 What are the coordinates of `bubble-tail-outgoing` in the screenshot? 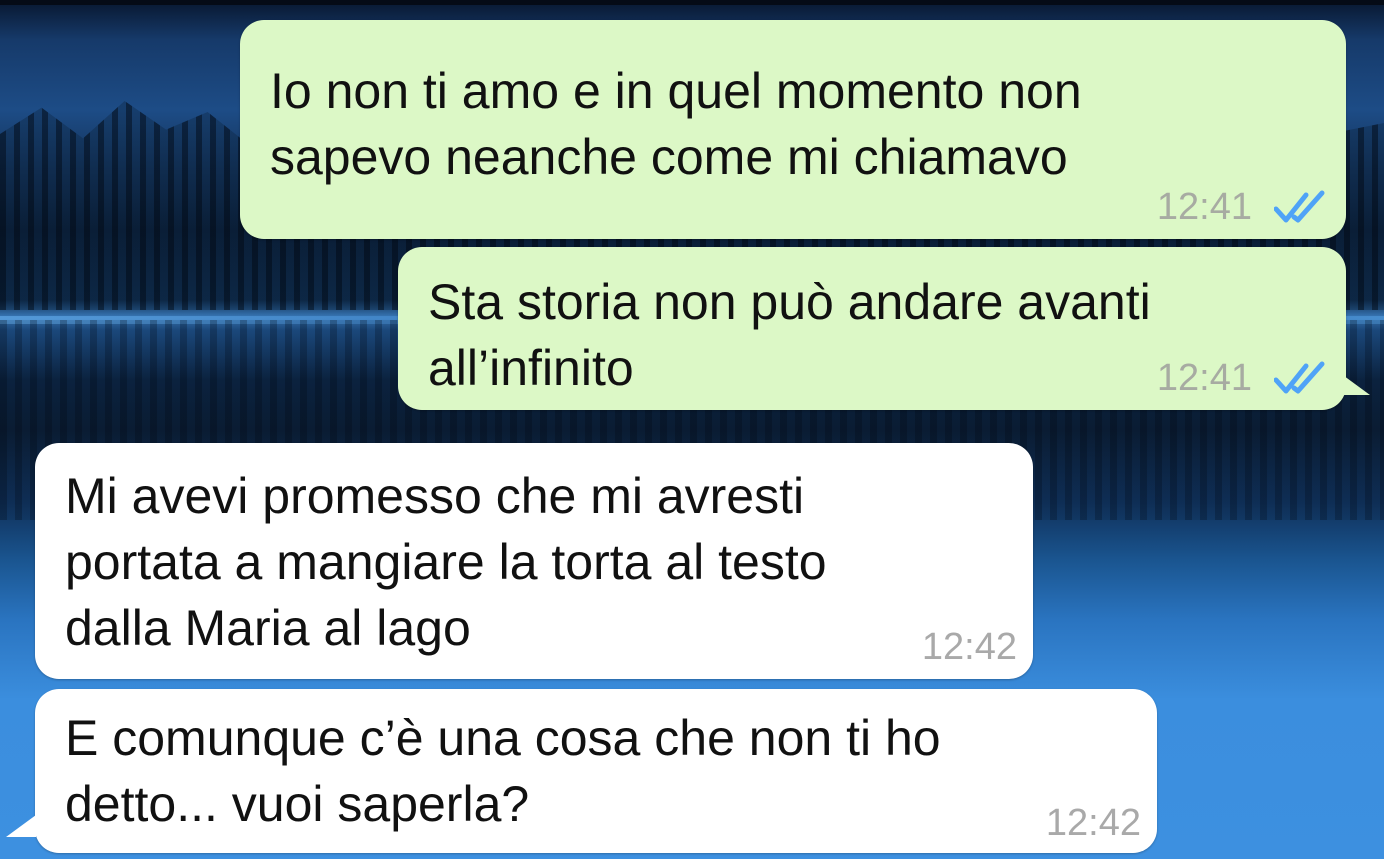 It's located at (1355, 384).